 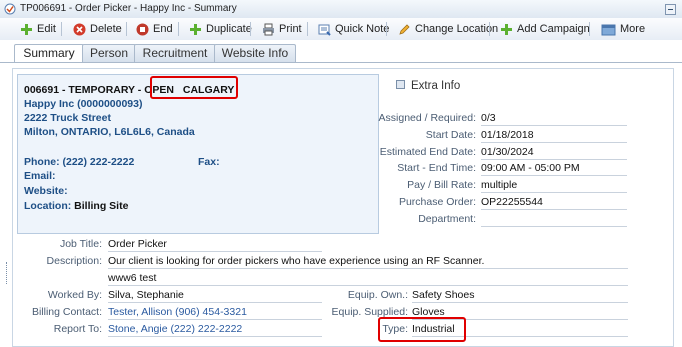 I want to click on print-label: Print, so click(x=290, y=29).